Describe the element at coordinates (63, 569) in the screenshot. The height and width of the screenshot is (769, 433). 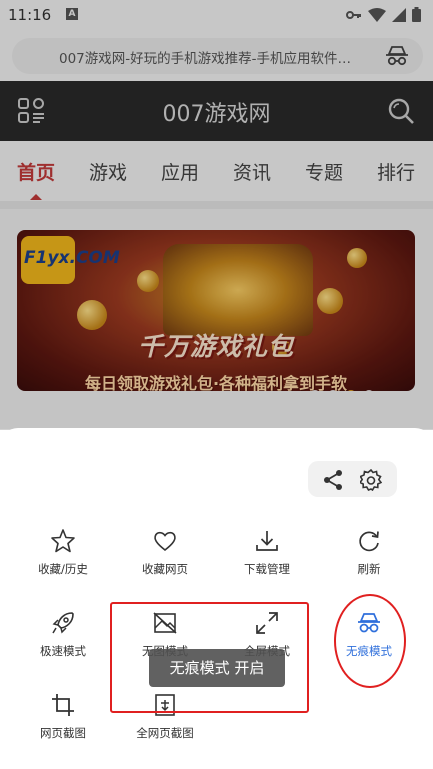
I see `menu-item-label: 收藏/历史` at that location.